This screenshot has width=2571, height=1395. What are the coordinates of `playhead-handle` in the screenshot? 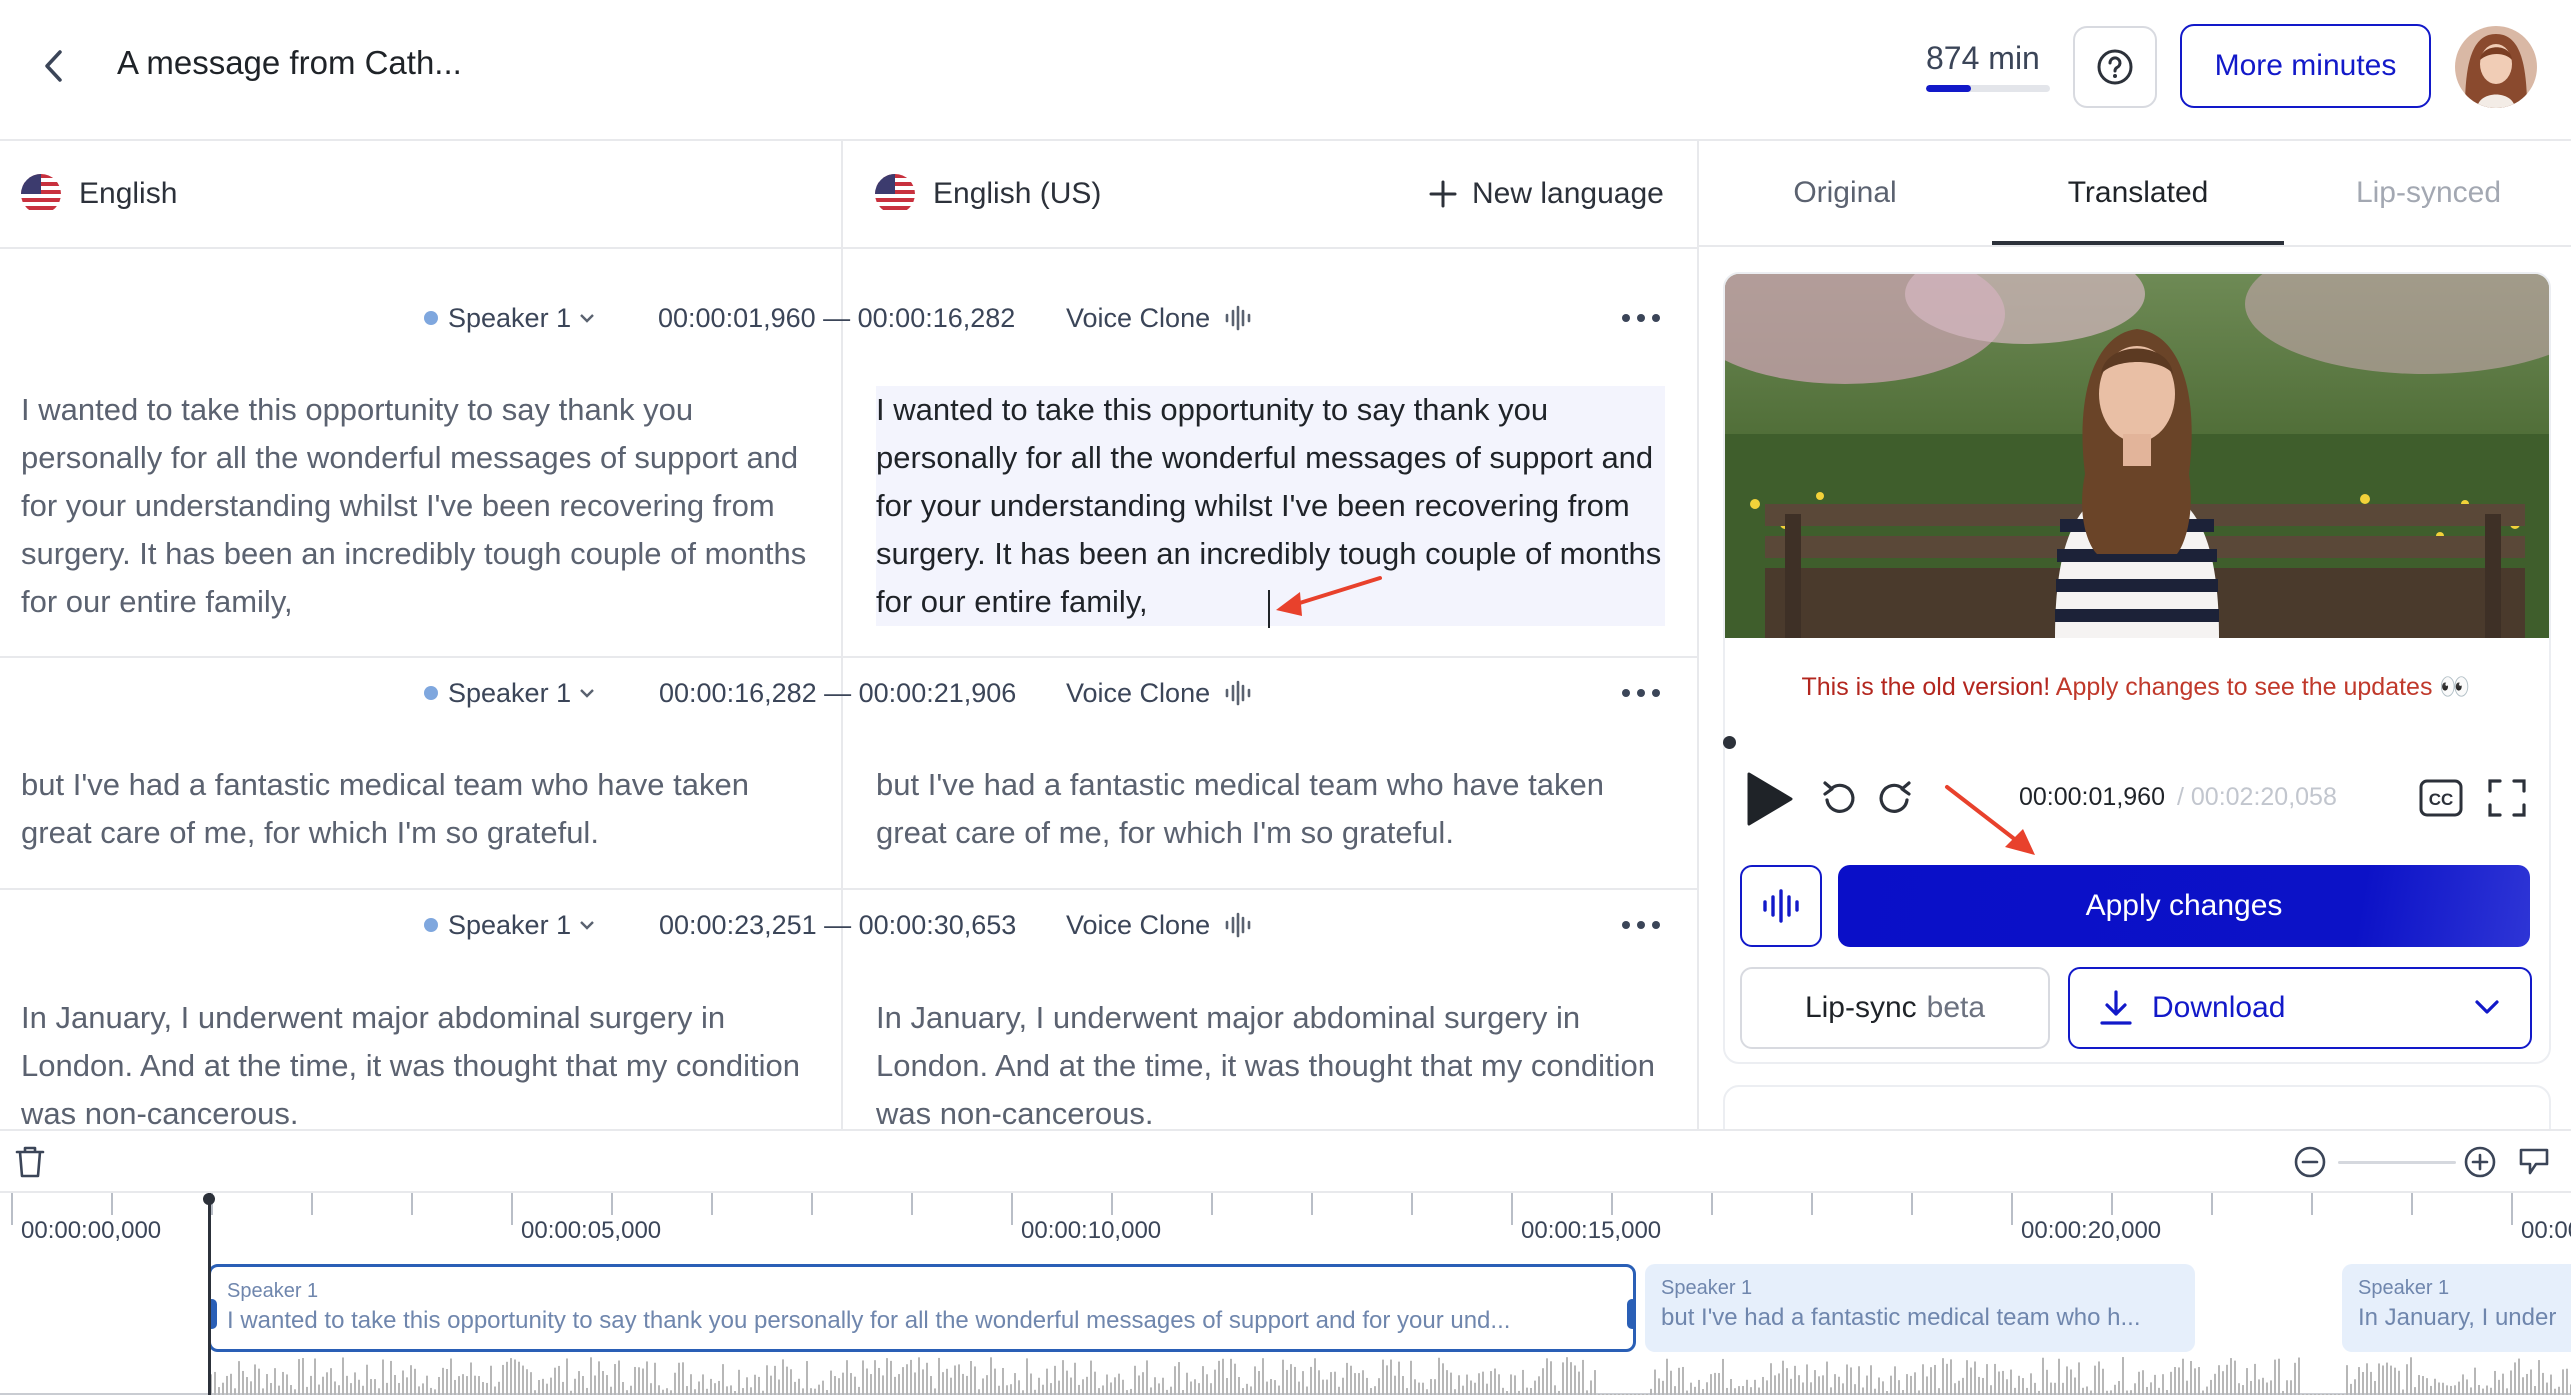 It's located at (209, 1199).